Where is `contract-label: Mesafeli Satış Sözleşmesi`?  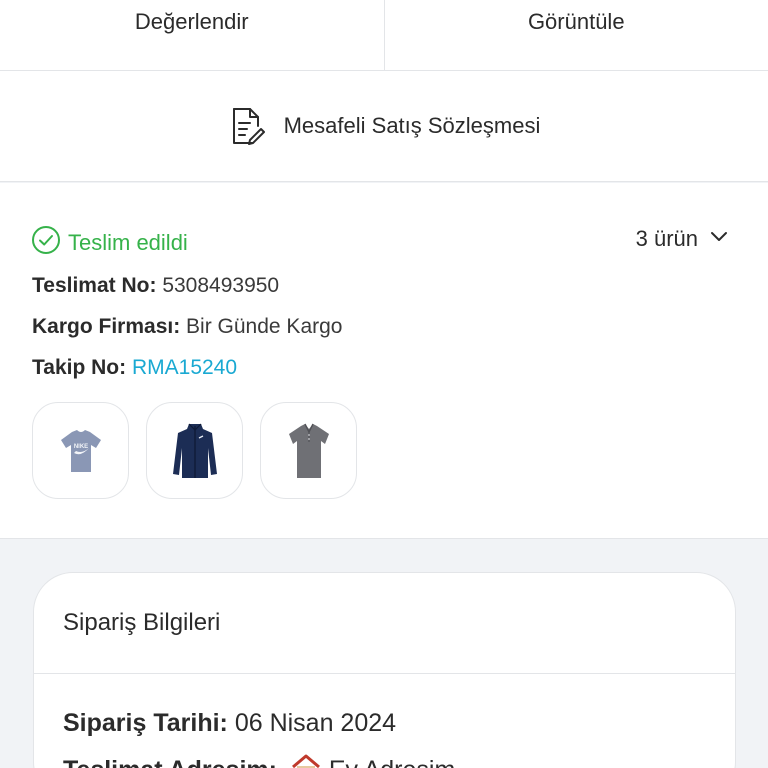 contract-label: Mesafeli Satış Sözleşmesi is located at coordinates (412, 125).